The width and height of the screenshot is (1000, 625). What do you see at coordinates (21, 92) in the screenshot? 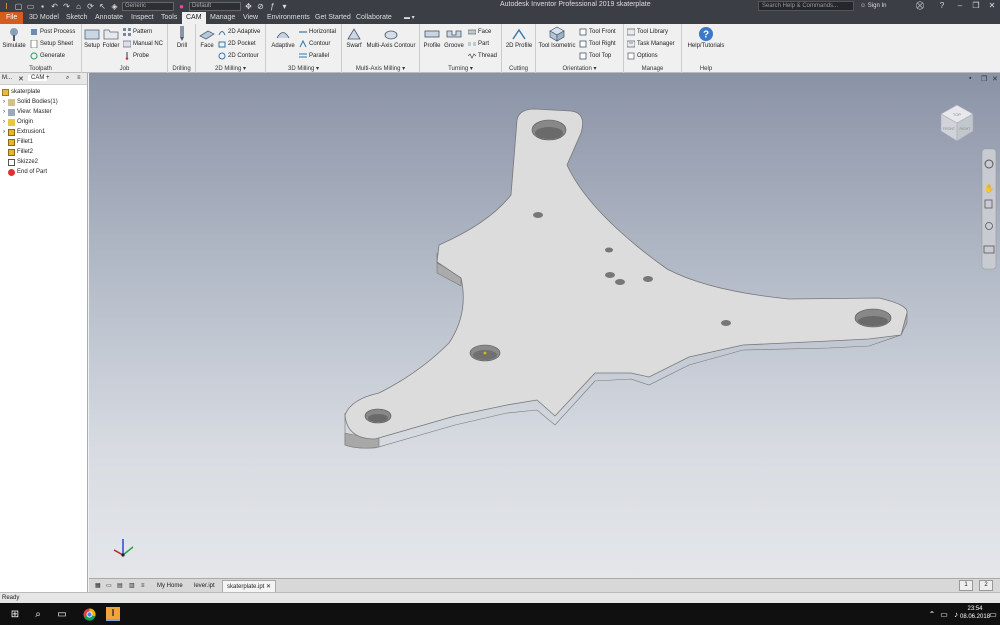
I see `tree-item-skaterplate: skaterplate` at bounding box center [21, 92].